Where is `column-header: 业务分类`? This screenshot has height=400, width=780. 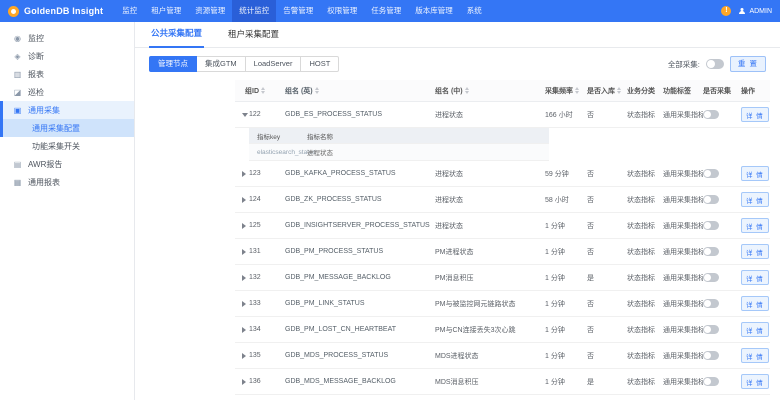
column-header: 业务分类 is located at coordinates (645, 91).